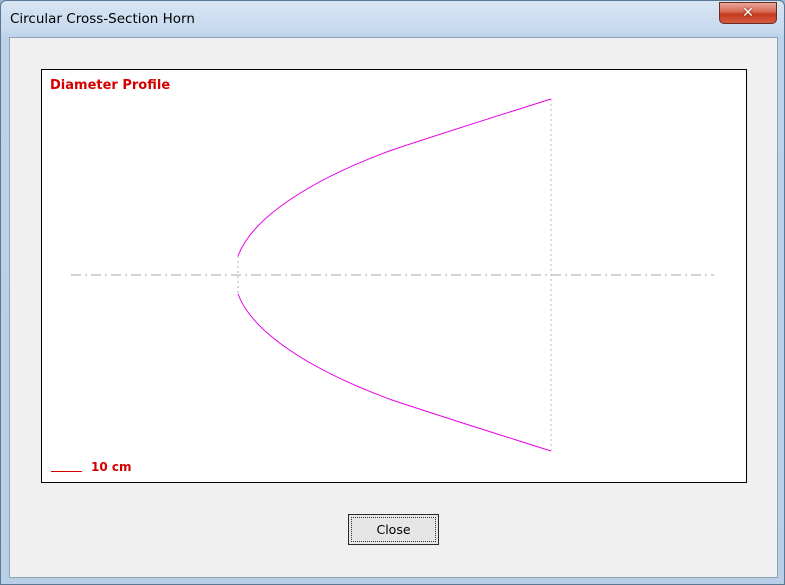 This screenshot has height=585, width=785. I want to click on plot-title: Diameter Profile, so click(110, 85).